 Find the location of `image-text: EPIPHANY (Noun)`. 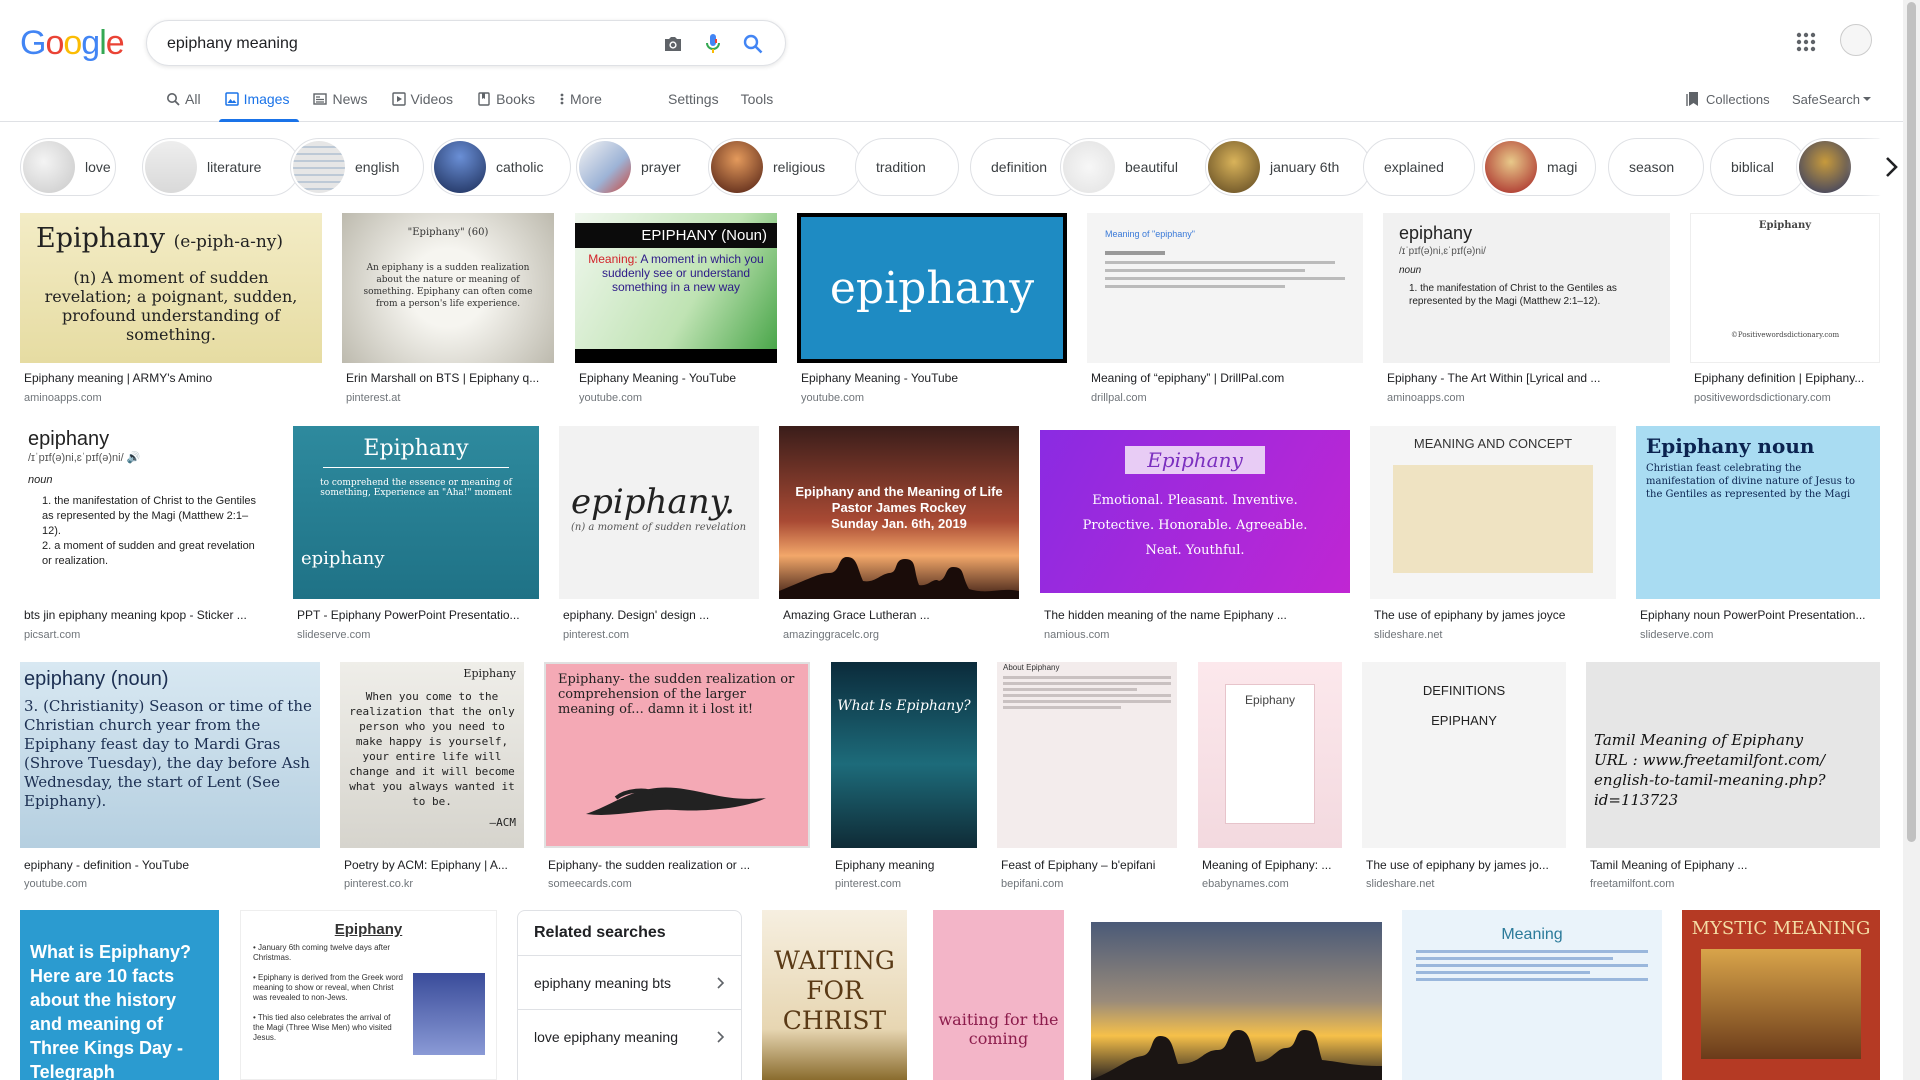

image-text: EPIPHANY (Noun) is located at coordinates (676, 235).